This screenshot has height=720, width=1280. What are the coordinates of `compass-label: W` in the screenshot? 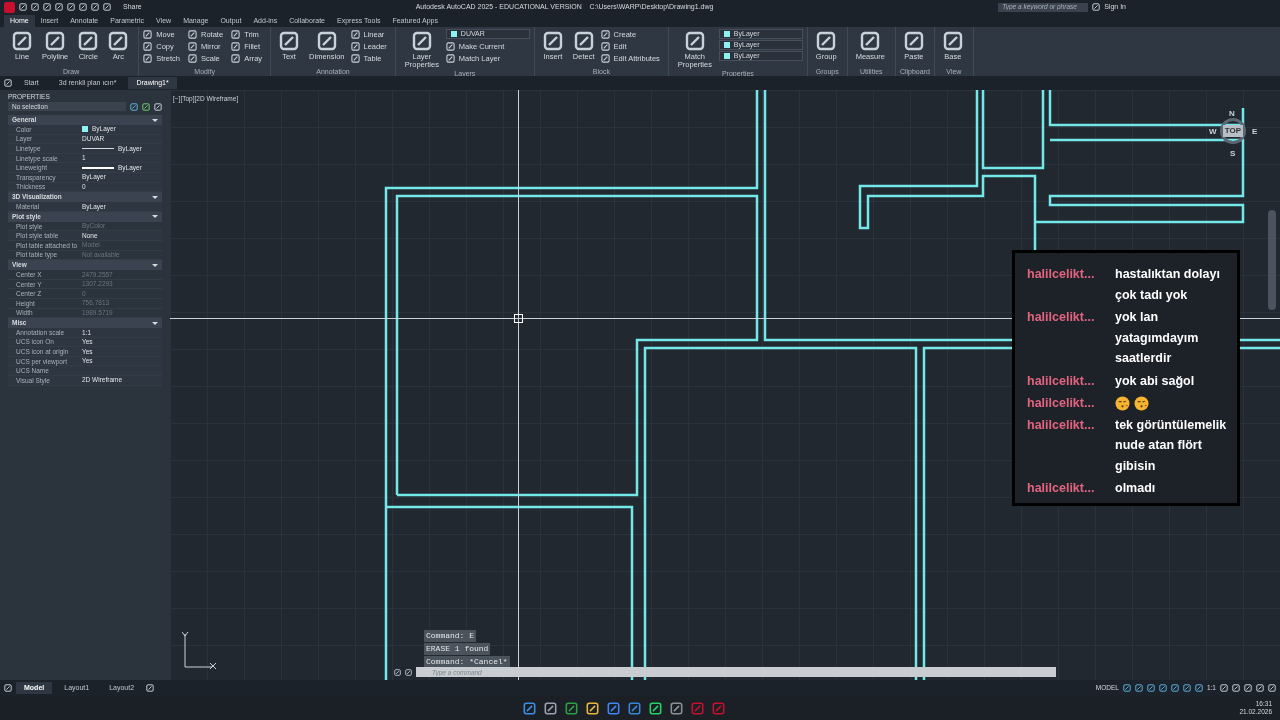 It's located at (1213, 132).